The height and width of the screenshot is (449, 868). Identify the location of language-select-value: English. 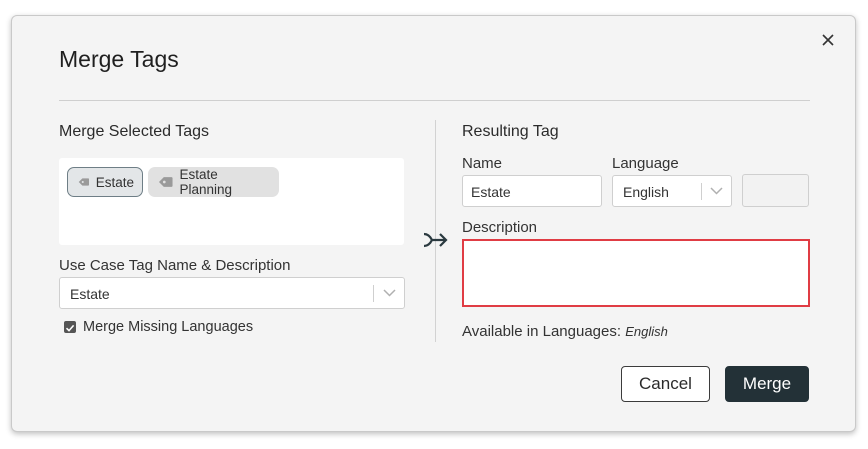
(646, 192).